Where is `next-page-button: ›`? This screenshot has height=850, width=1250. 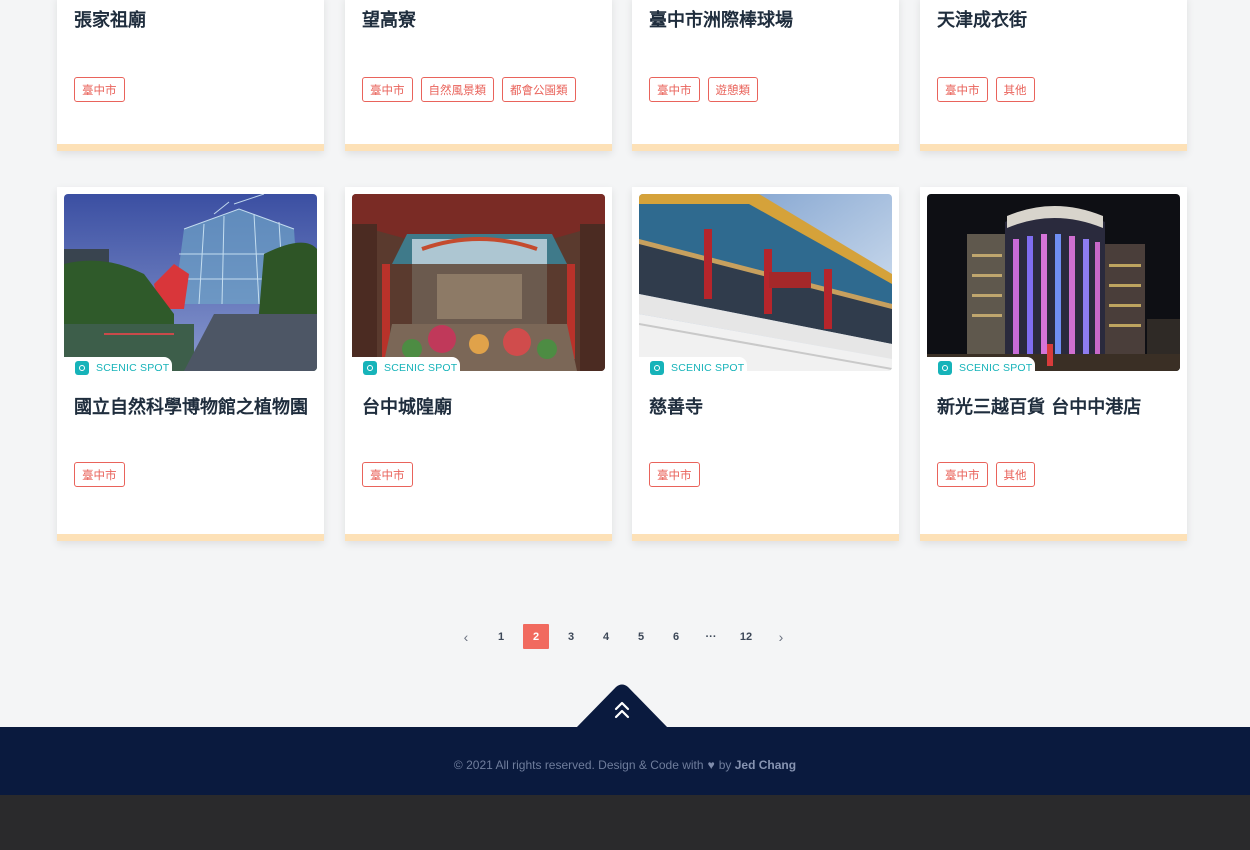
next-page-button: › is located at coordinates (781, 636).